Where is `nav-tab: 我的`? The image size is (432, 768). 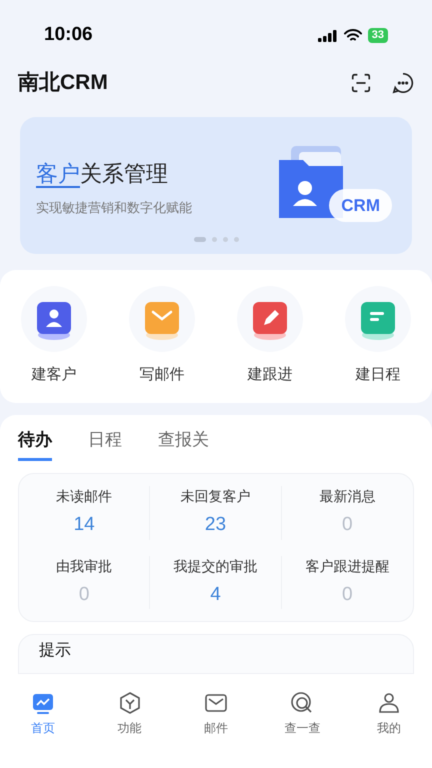
nav-tab: 我的 is located at coordinates (389, 714).